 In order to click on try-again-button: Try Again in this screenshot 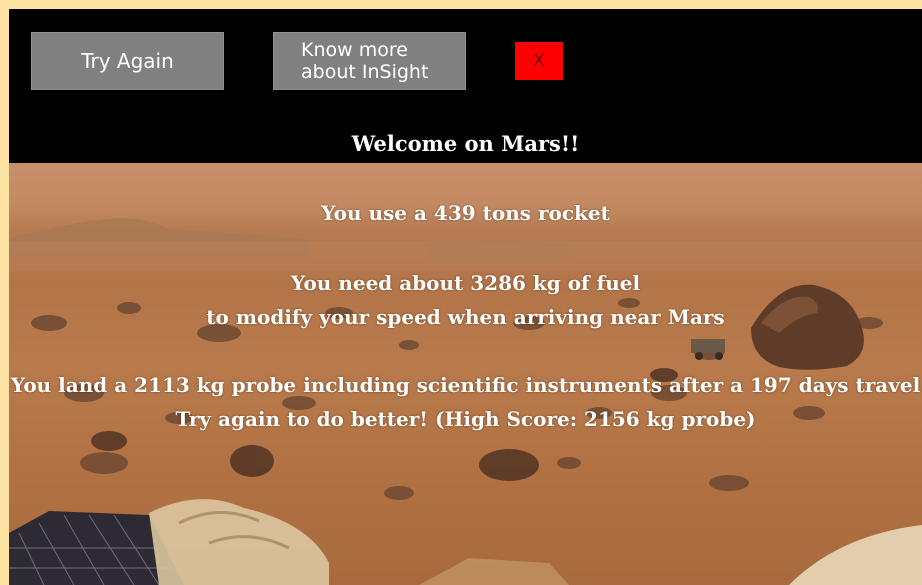, I will do `click(127, 61)`.